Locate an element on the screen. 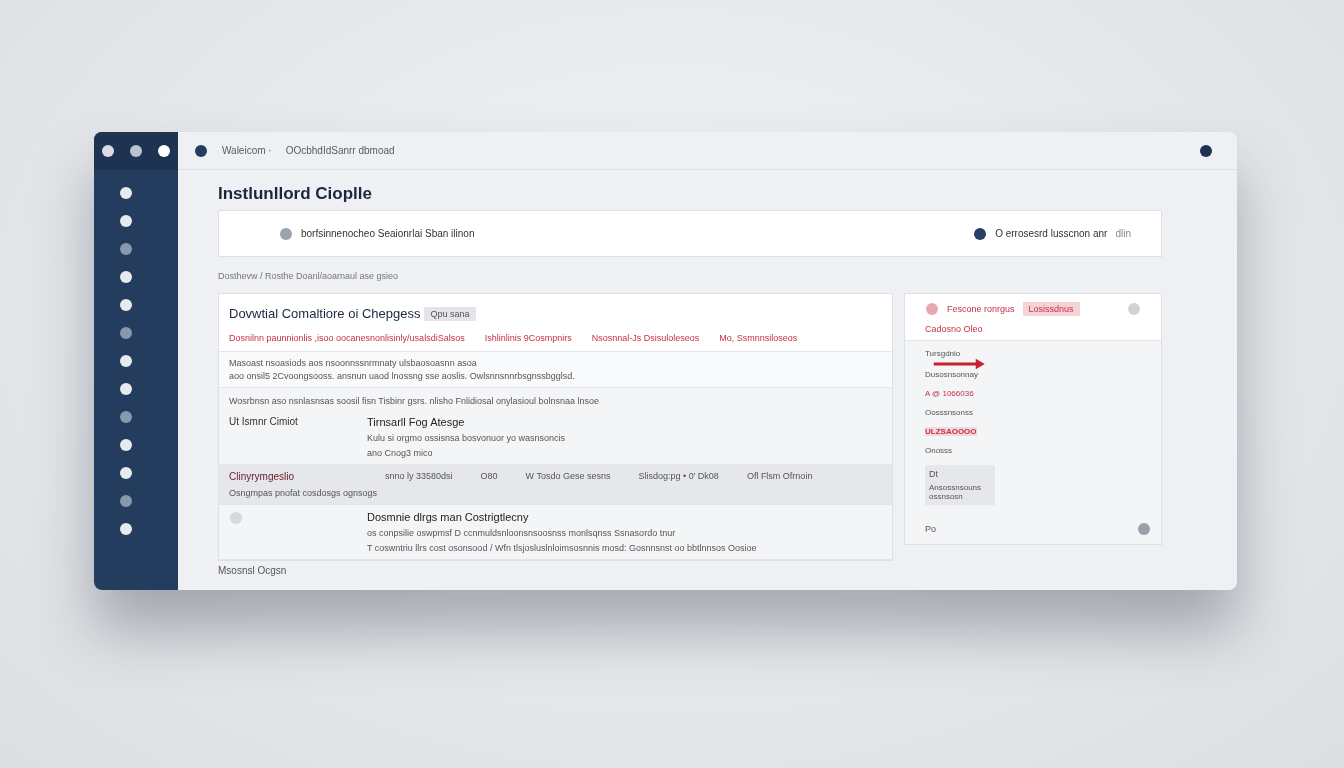 This screenshot has height=768, width=1344. card-text: Ansossnsouns ossnsosn is located at coordinates (956, 492).